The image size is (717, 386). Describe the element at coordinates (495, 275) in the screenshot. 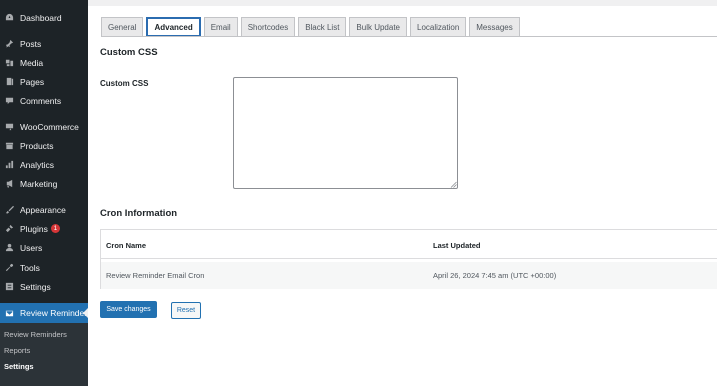

I see `last-updated-cell: April 26, 2024 7:45 am (UTC +00:00)` at that location.